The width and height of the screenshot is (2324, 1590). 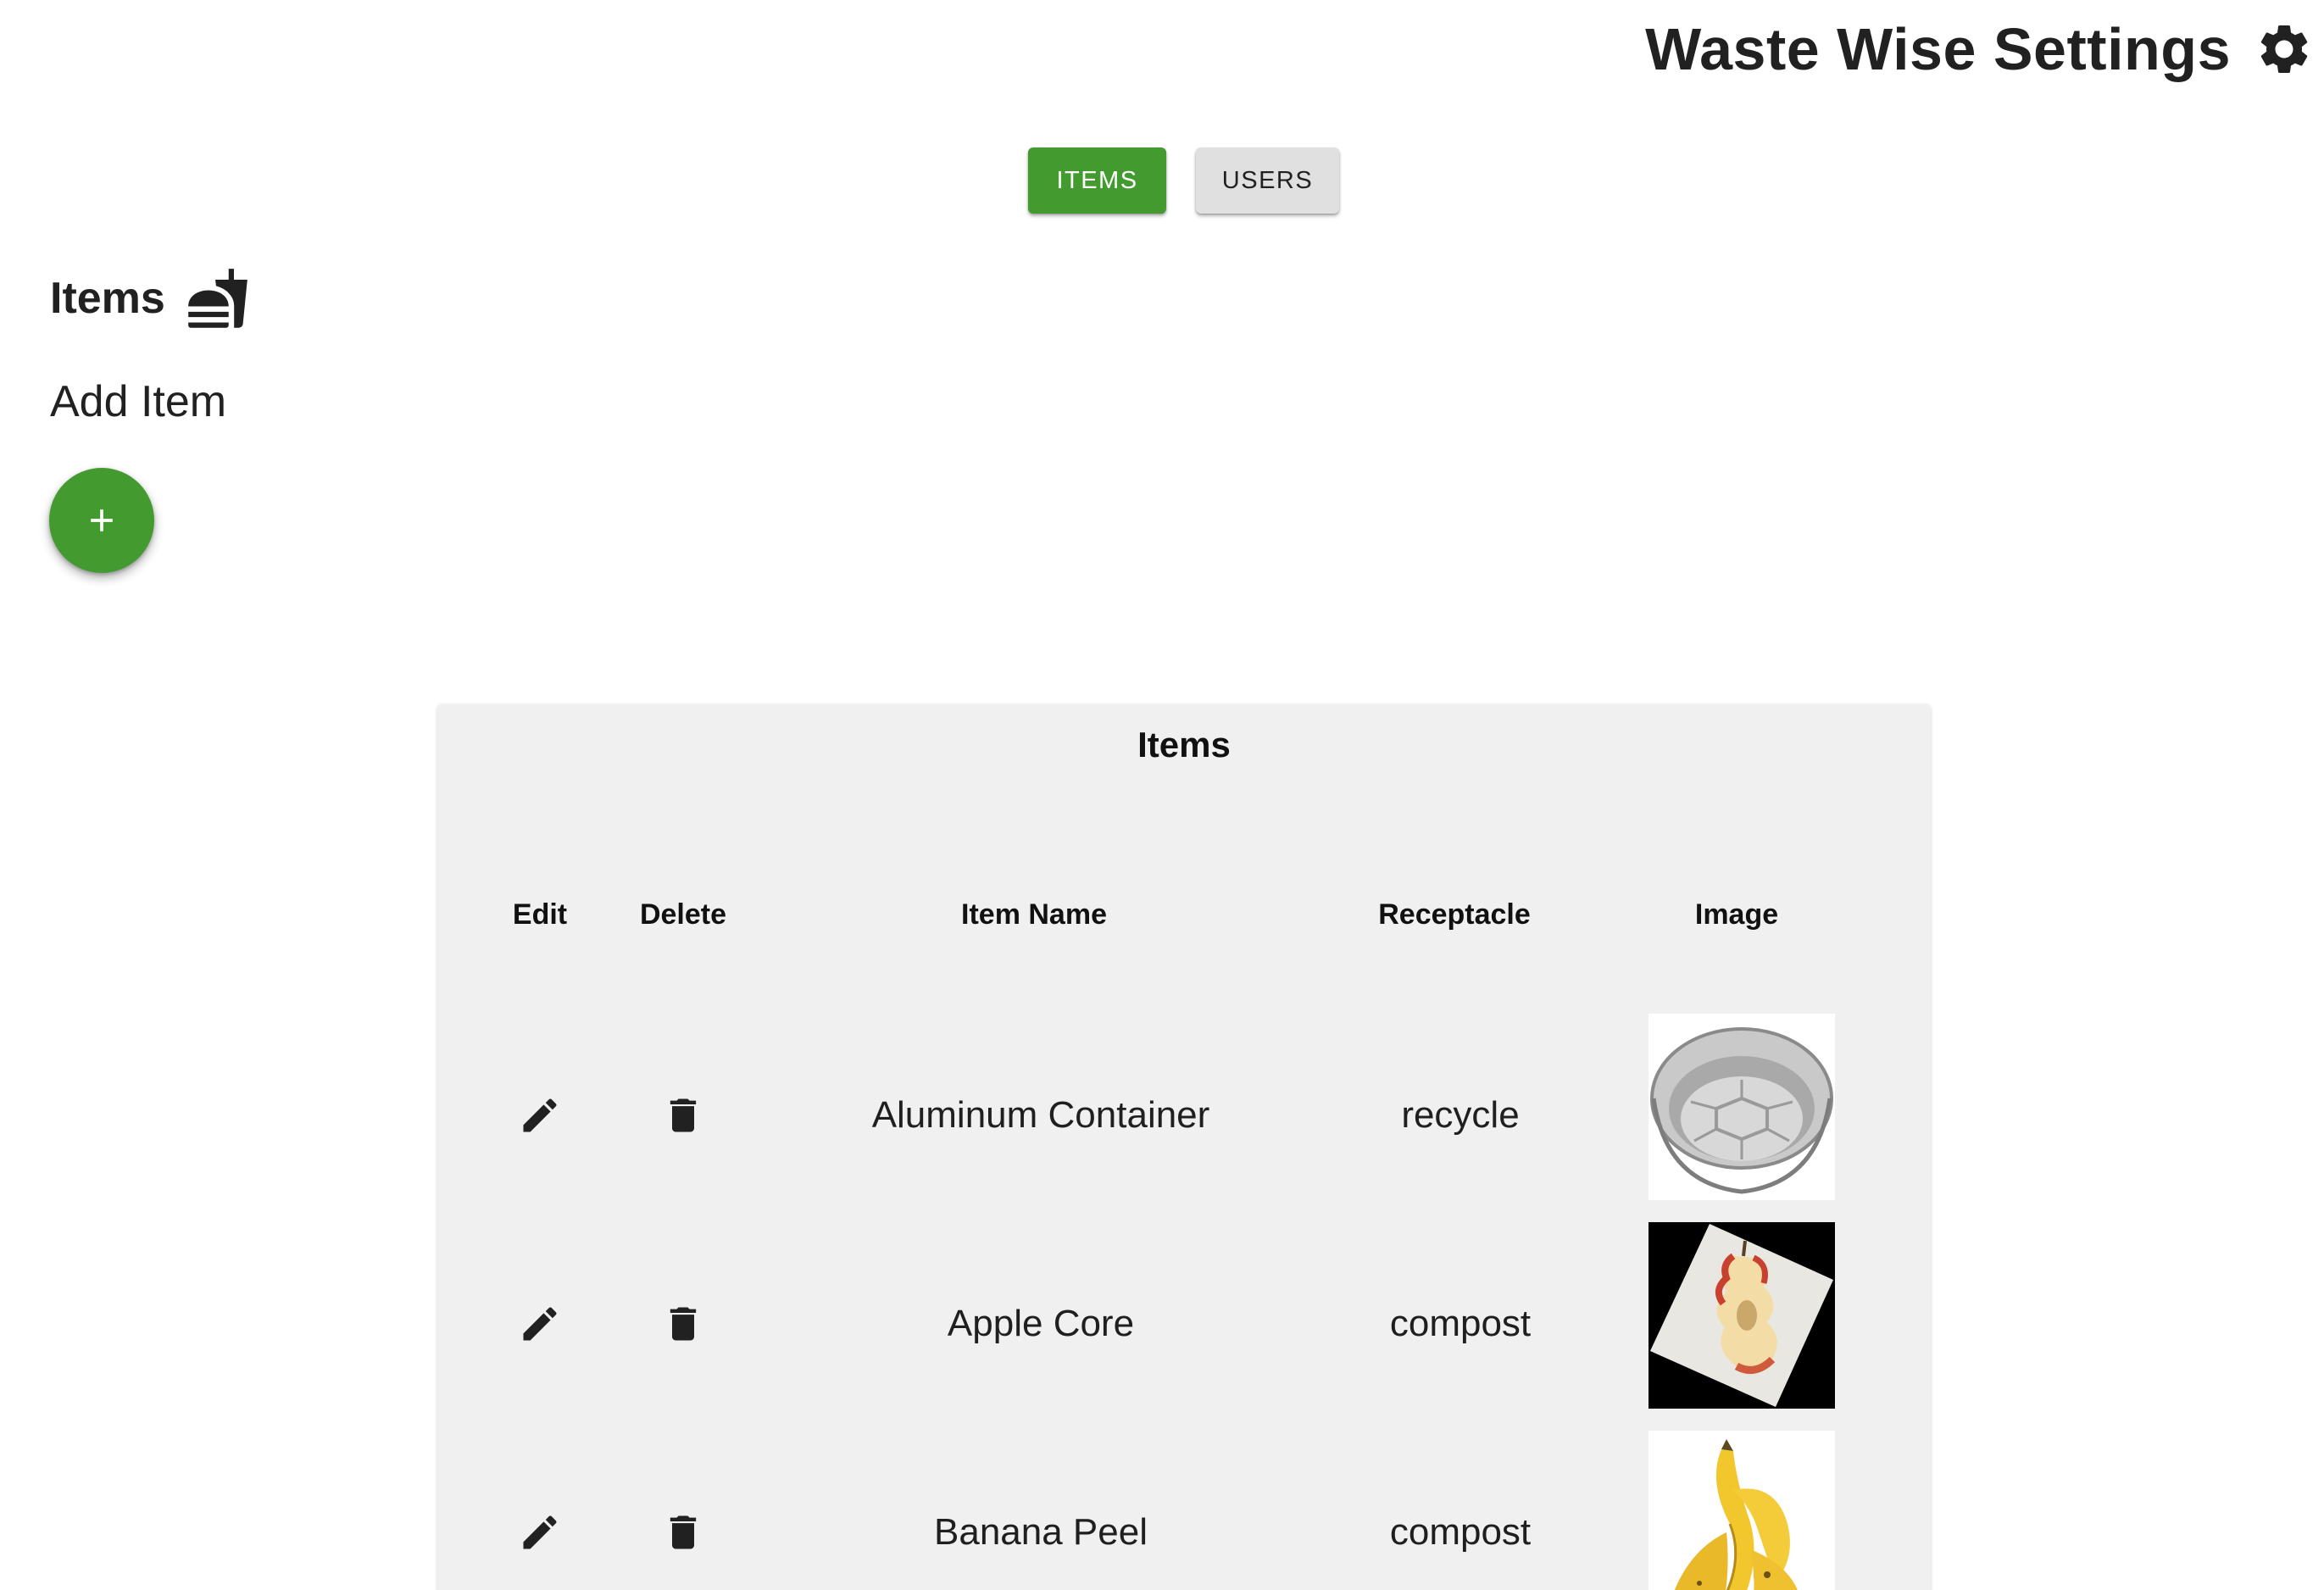 What do you see at coordinates (1184, 744) in the screenshot?
I see `table-title: Items` at bounding box center [1184, 744].